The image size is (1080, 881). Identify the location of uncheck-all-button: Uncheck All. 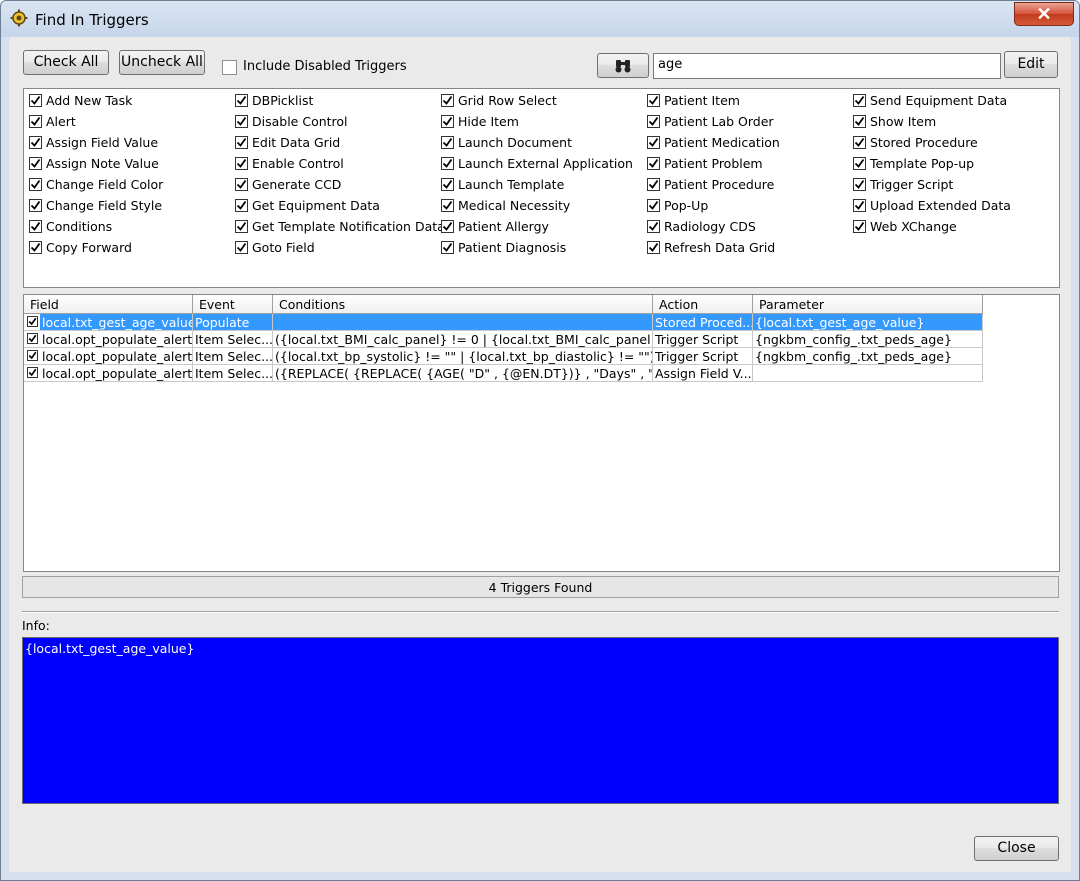
(162, 62).